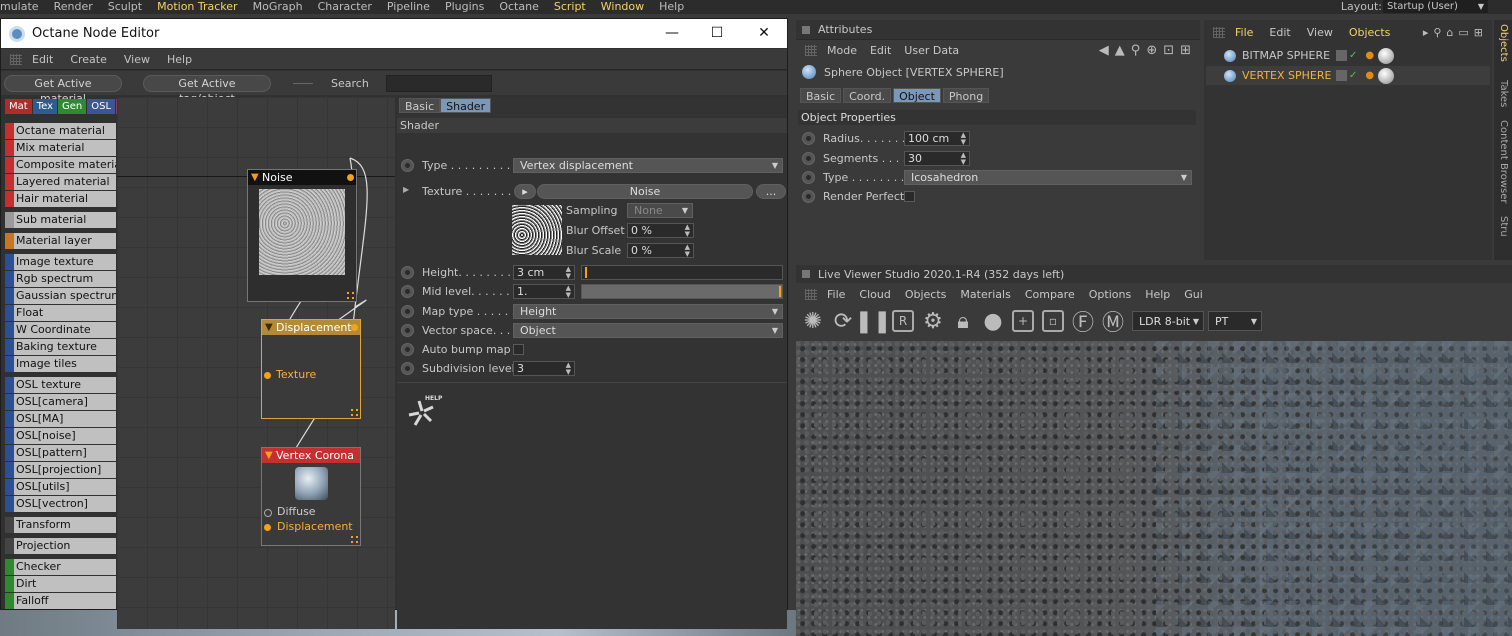  What do you see at coordinates (648, 330) in the screenshot?
I see `vector-space-dropdown: Object ▼` at bounding box center [648, 330].